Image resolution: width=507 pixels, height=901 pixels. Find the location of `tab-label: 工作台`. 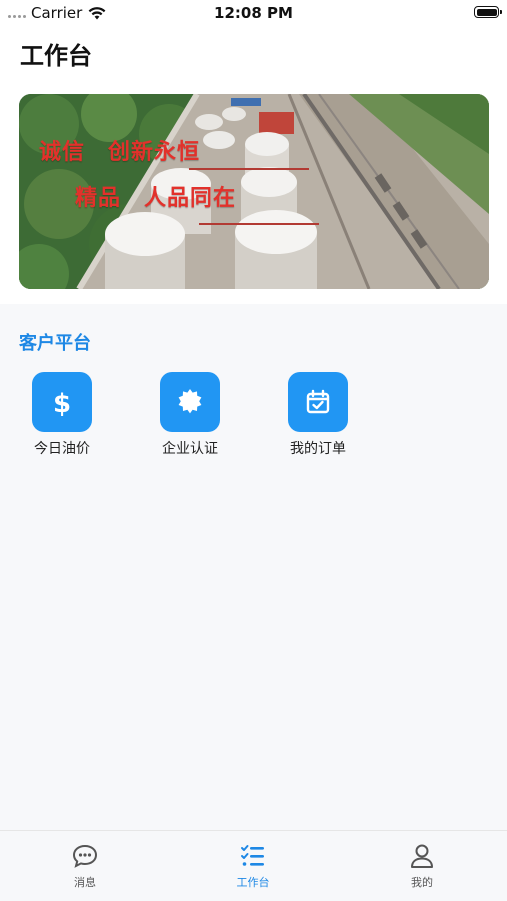

tab-label: 工作台 is located at coordinates (253, 882).